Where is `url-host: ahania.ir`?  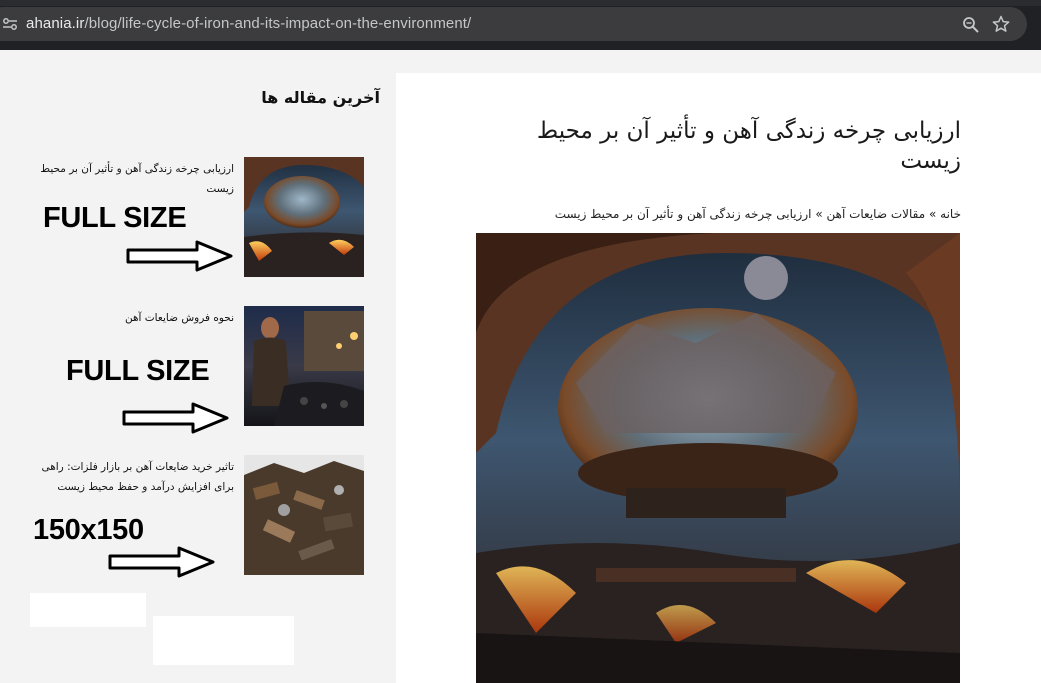 url-host: ahania.ir is located at coordinates (55, 23).